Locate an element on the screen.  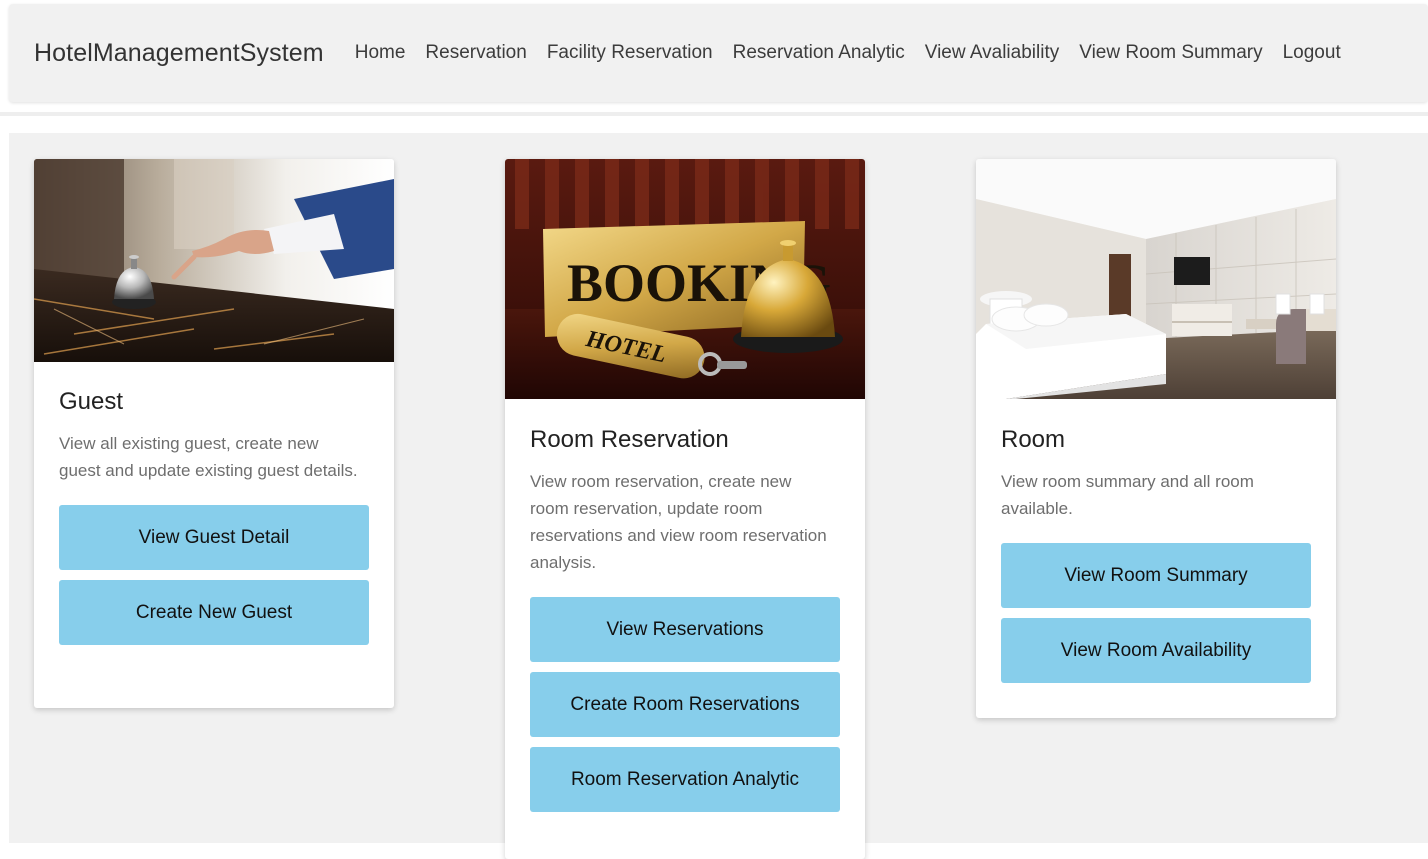
view-reservations-button: View Reservations is located at coordinates (685, 629).